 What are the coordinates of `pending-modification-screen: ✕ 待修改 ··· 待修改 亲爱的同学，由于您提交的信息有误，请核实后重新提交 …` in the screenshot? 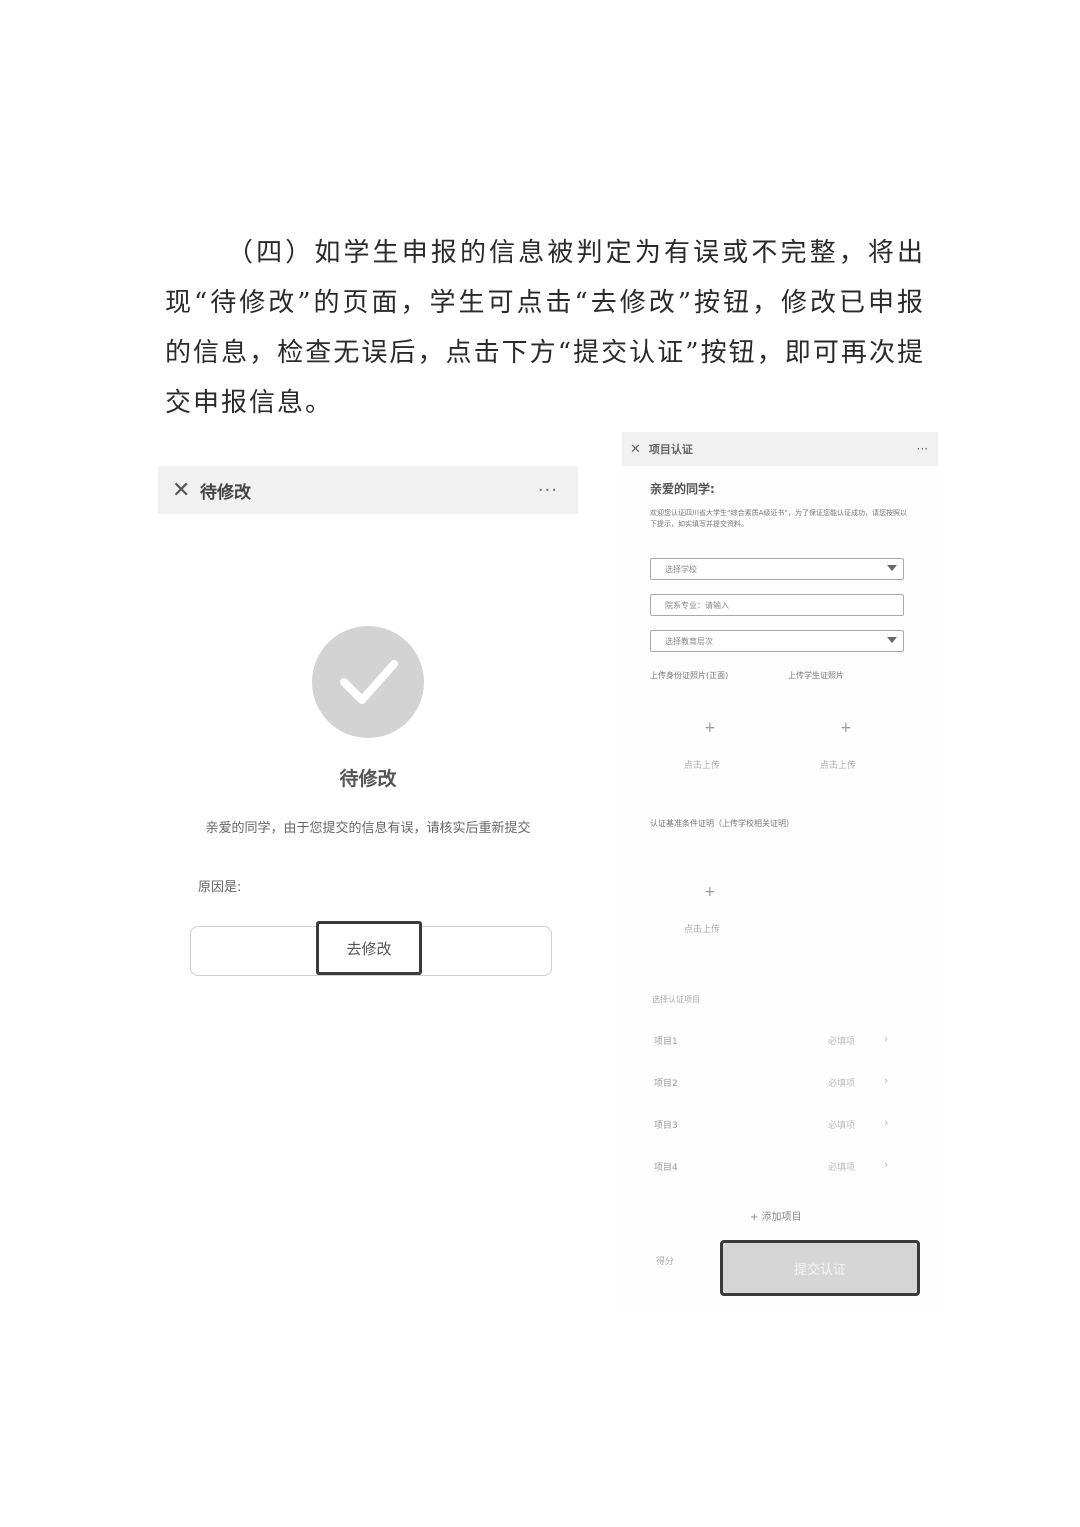 It's located at (368, 736).